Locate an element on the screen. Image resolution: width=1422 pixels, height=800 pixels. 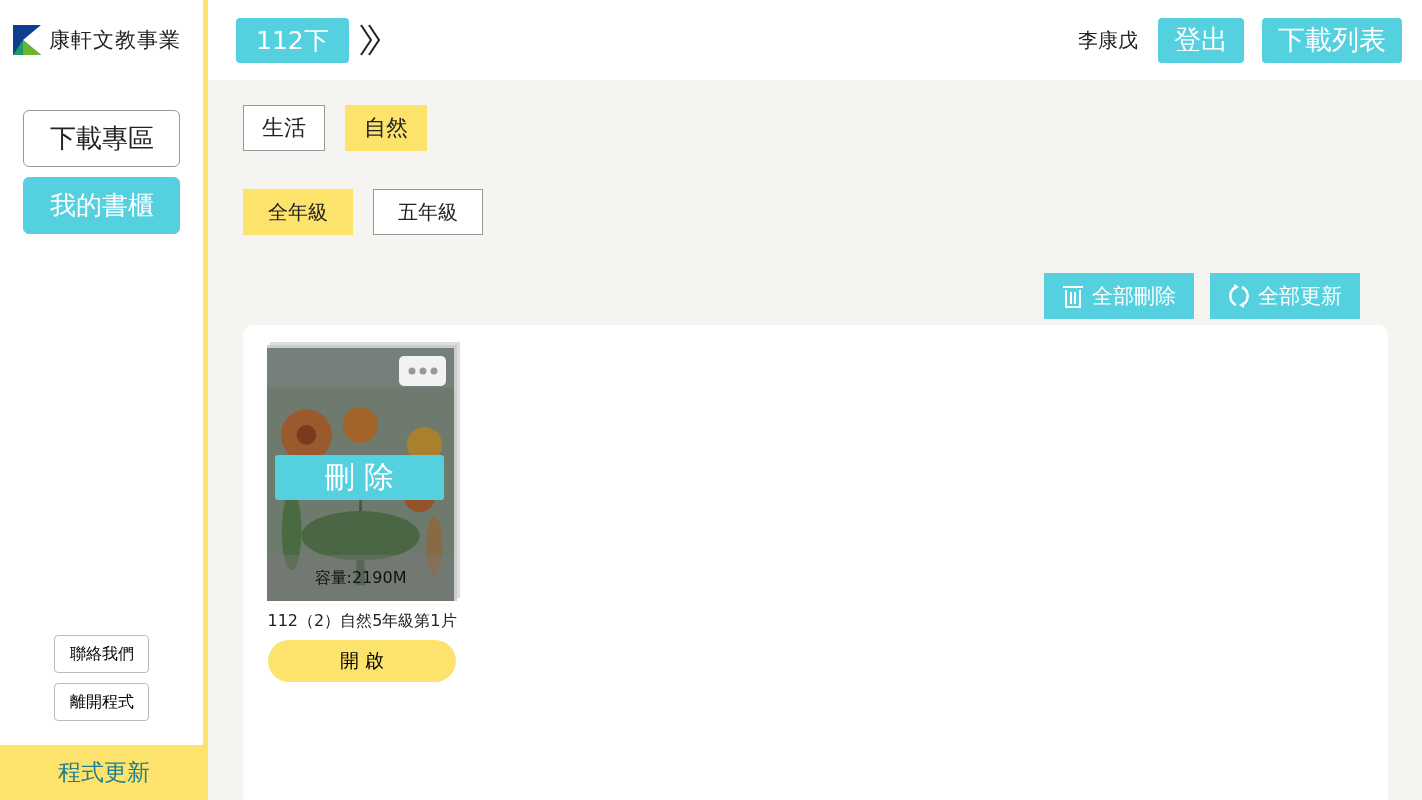
grade-tab: 全年級 is located at coordinates (298, 212).